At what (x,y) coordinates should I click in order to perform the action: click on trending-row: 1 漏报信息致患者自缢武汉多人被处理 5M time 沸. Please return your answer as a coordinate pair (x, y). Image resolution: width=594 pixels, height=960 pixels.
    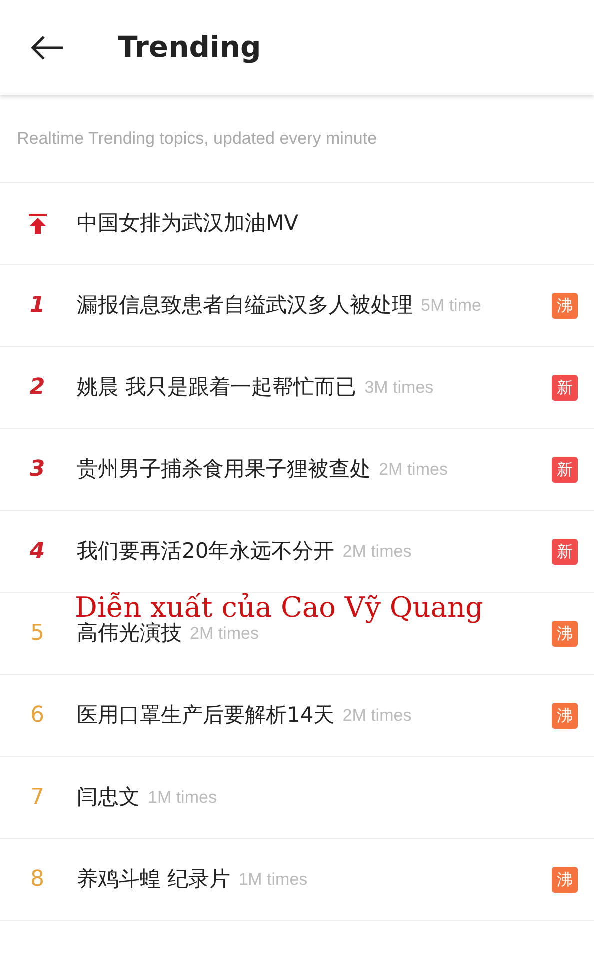
    Looking at the image, I should click on (297, 306).